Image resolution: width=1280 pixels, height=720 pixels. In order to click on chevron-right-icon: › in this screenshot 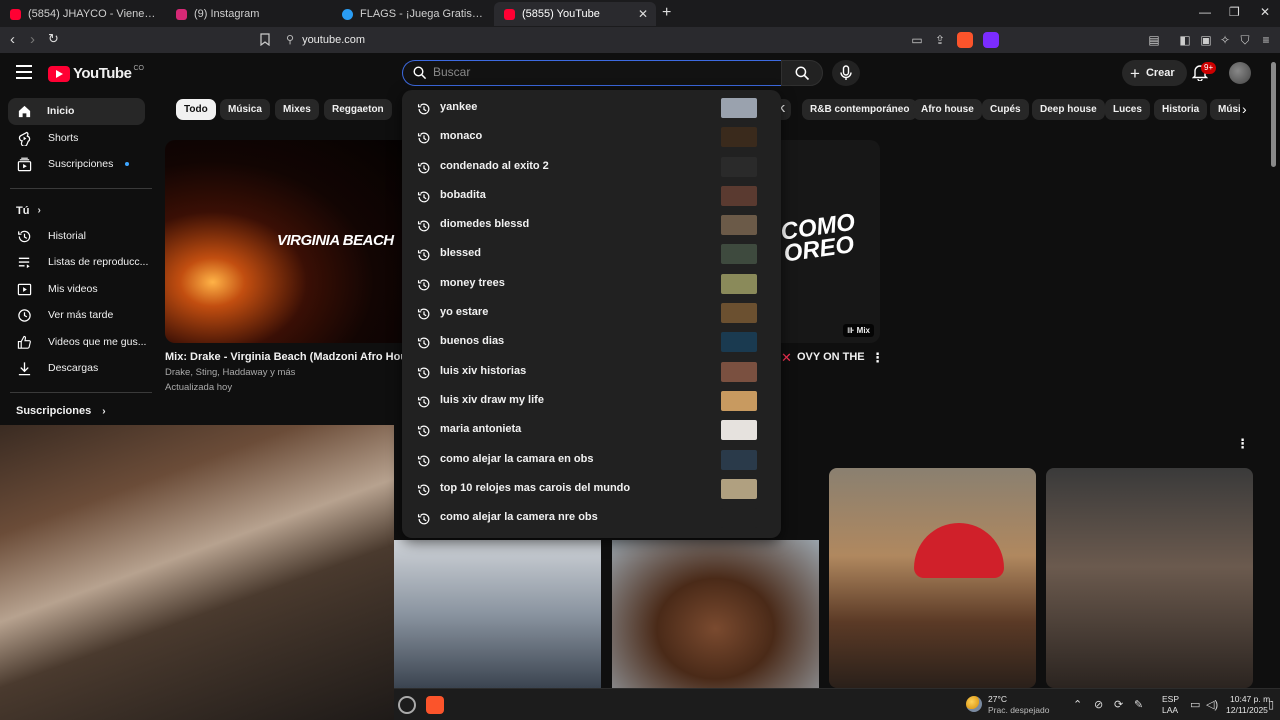, I will do `click(1244, 109)`.